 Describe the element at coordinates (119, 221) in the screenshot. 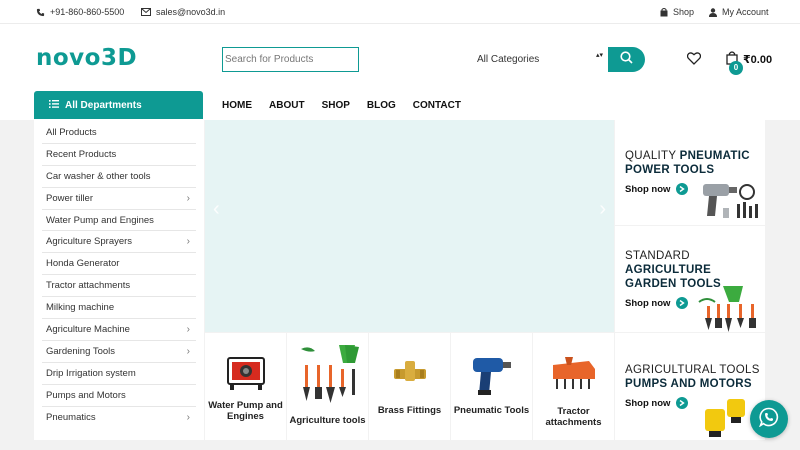

I see `department-item: Water Pump and Engines` at that location.